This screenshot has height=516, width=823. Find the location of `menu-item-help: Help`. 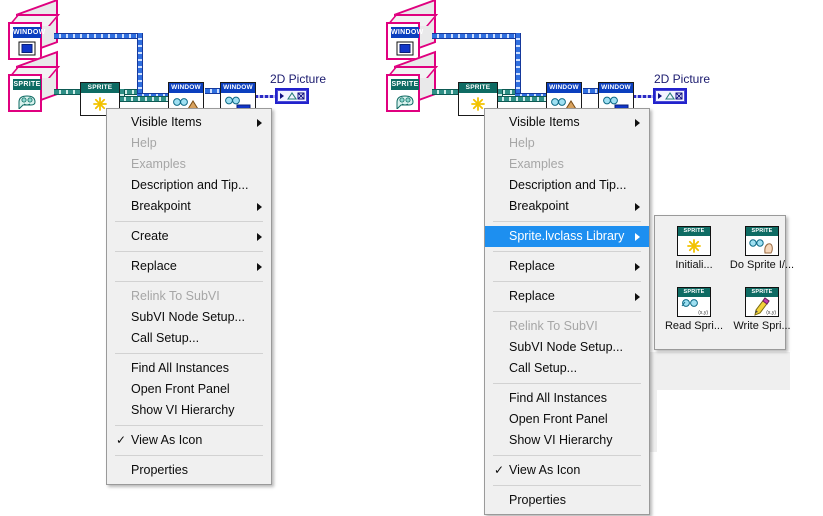

menu-item-help: Help is located at coordinates (567, 143).